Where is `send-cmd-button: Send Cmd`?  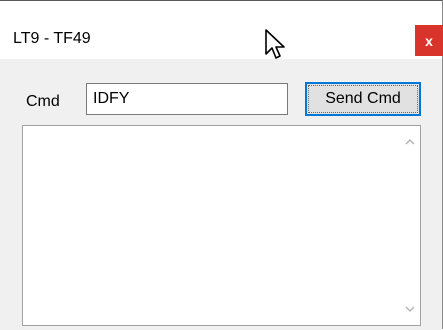
send-cmd-button: Send Cmd is located at coordinates (363, 99).